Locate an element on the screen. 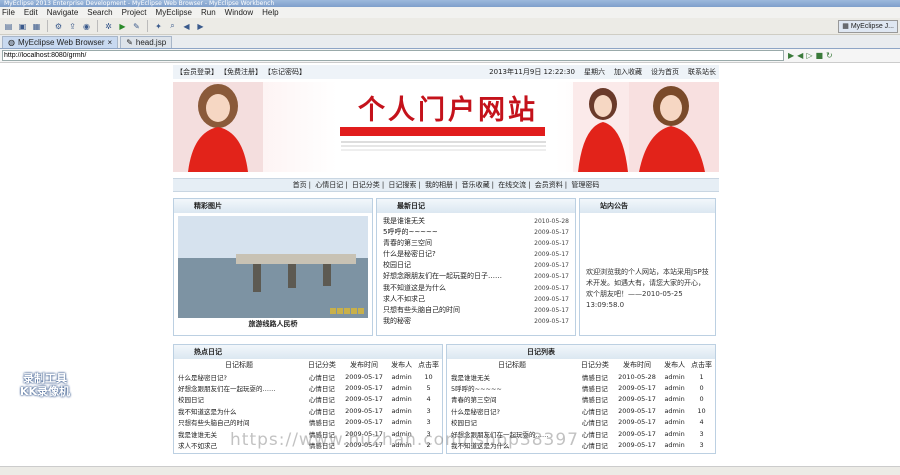 The image size is (900, 475). nav-music: 音乐收藏 is located at coordinates (476, 185).